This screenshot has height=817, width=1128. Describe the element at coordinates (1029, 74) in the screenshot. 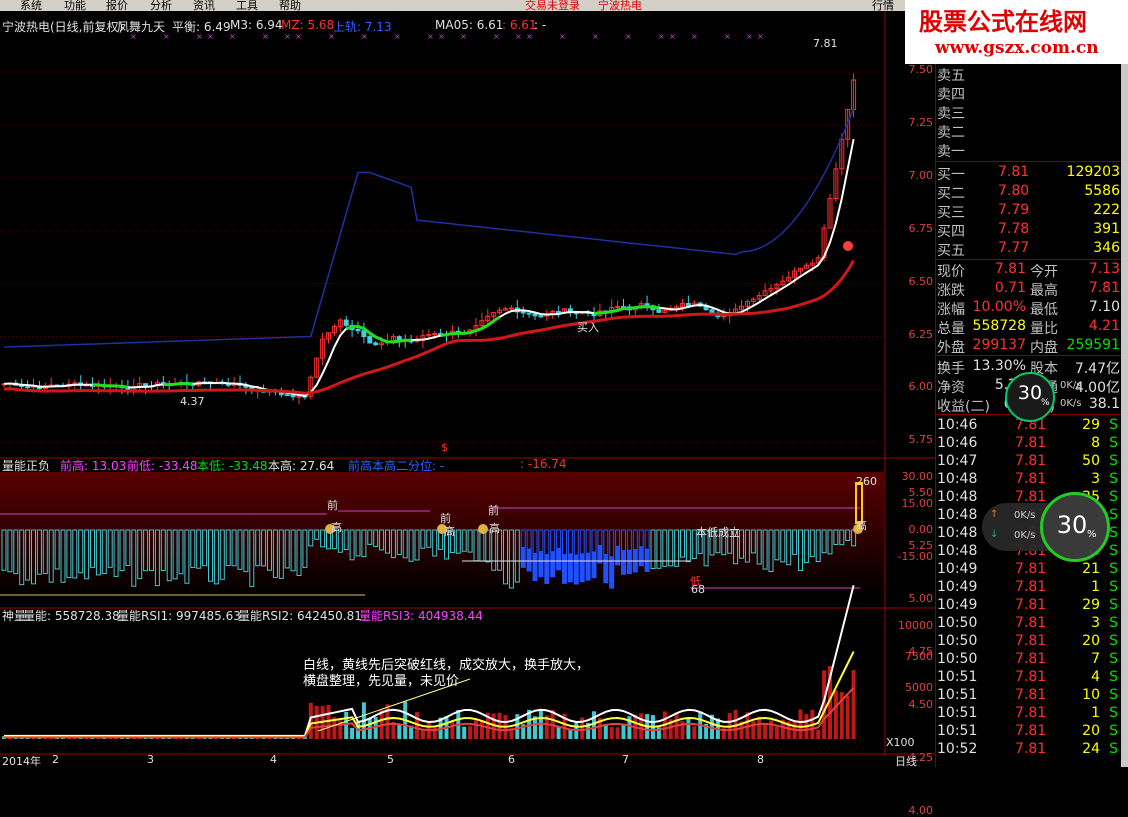

I see `sell-row: 卖五` at that location.